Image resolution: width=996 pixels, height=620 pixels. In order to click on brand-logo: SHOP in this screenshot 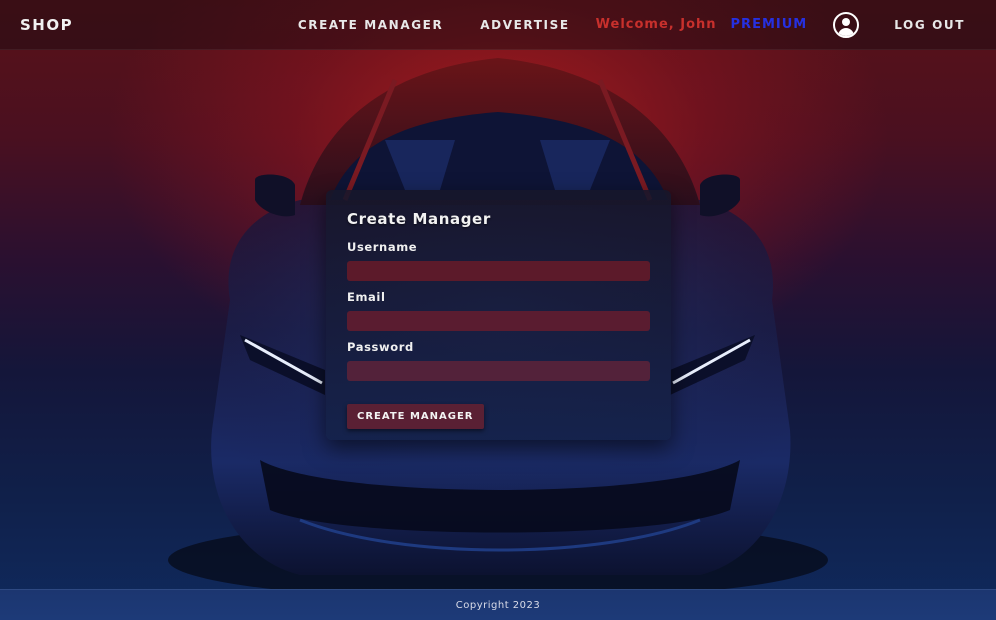, I will do `click(46, 25)`.